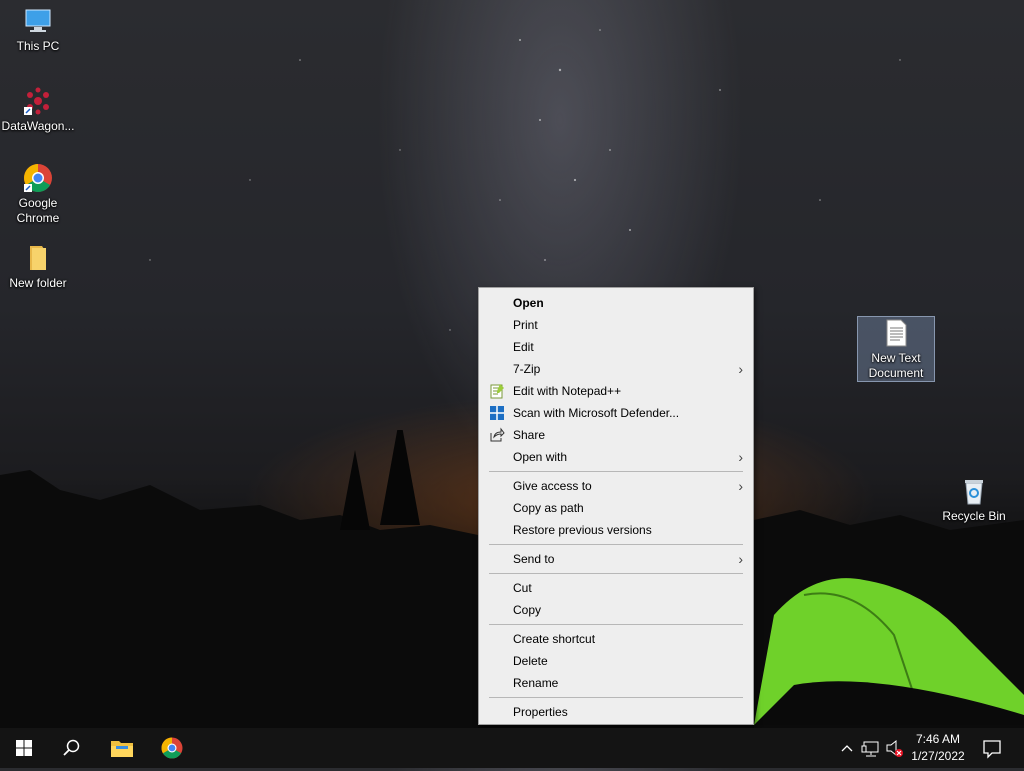  Describe the element at coordinates (616, 303) in the screenshot. I see `menu-item-open: Open` at that location.